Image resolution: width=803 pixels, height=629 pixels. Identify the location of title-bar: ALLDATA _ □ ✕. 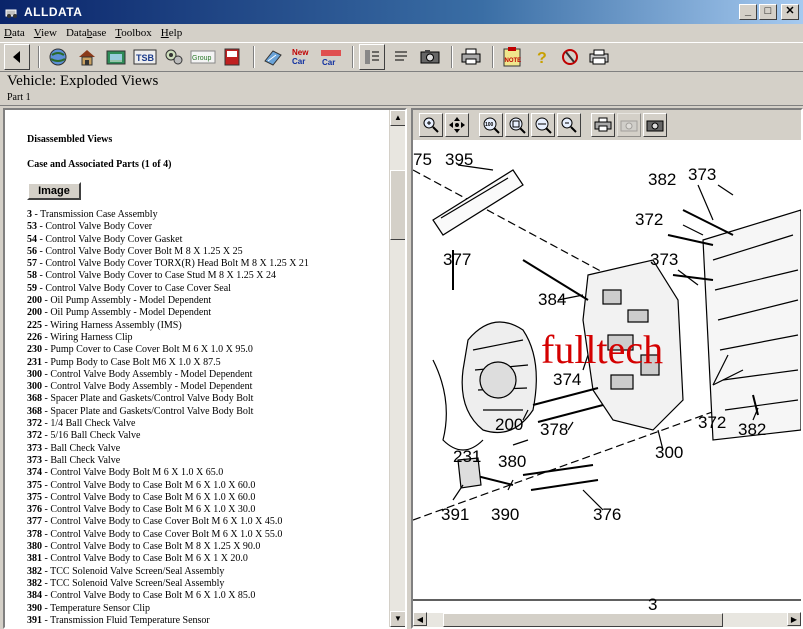
(401, 12).